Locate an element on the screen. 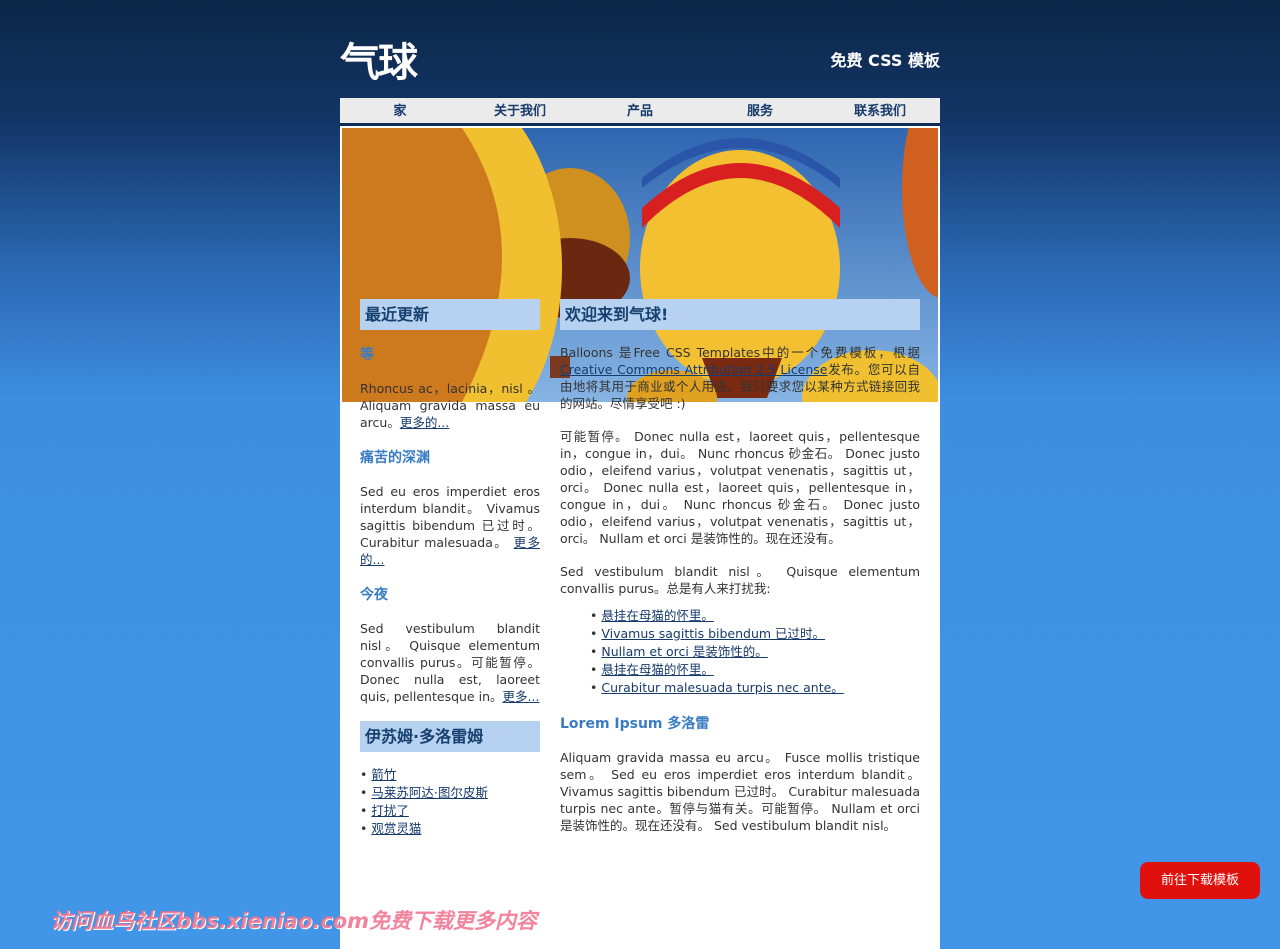 This screenshot has height=949, width=1280. nav-products: 产品 is located at coordinates (640, 110).